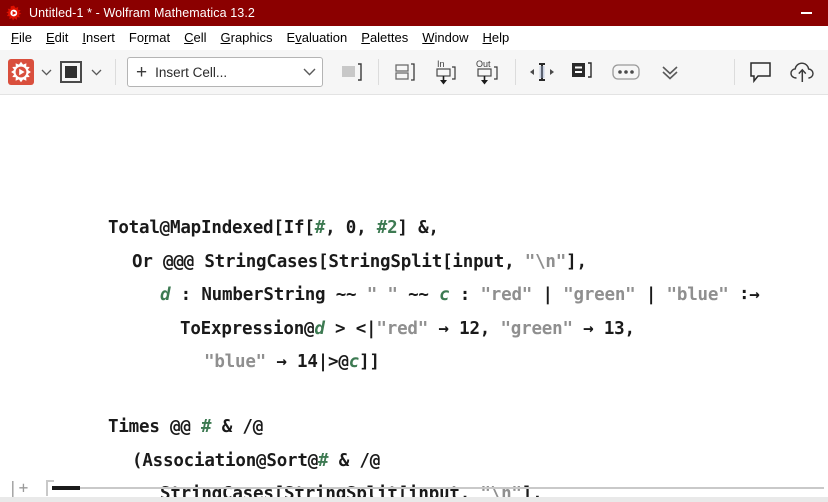 The width and height of the screenshot is (828, 502). I want to click on code-line: (Association@Sort@# & /@, so click(444, 462).